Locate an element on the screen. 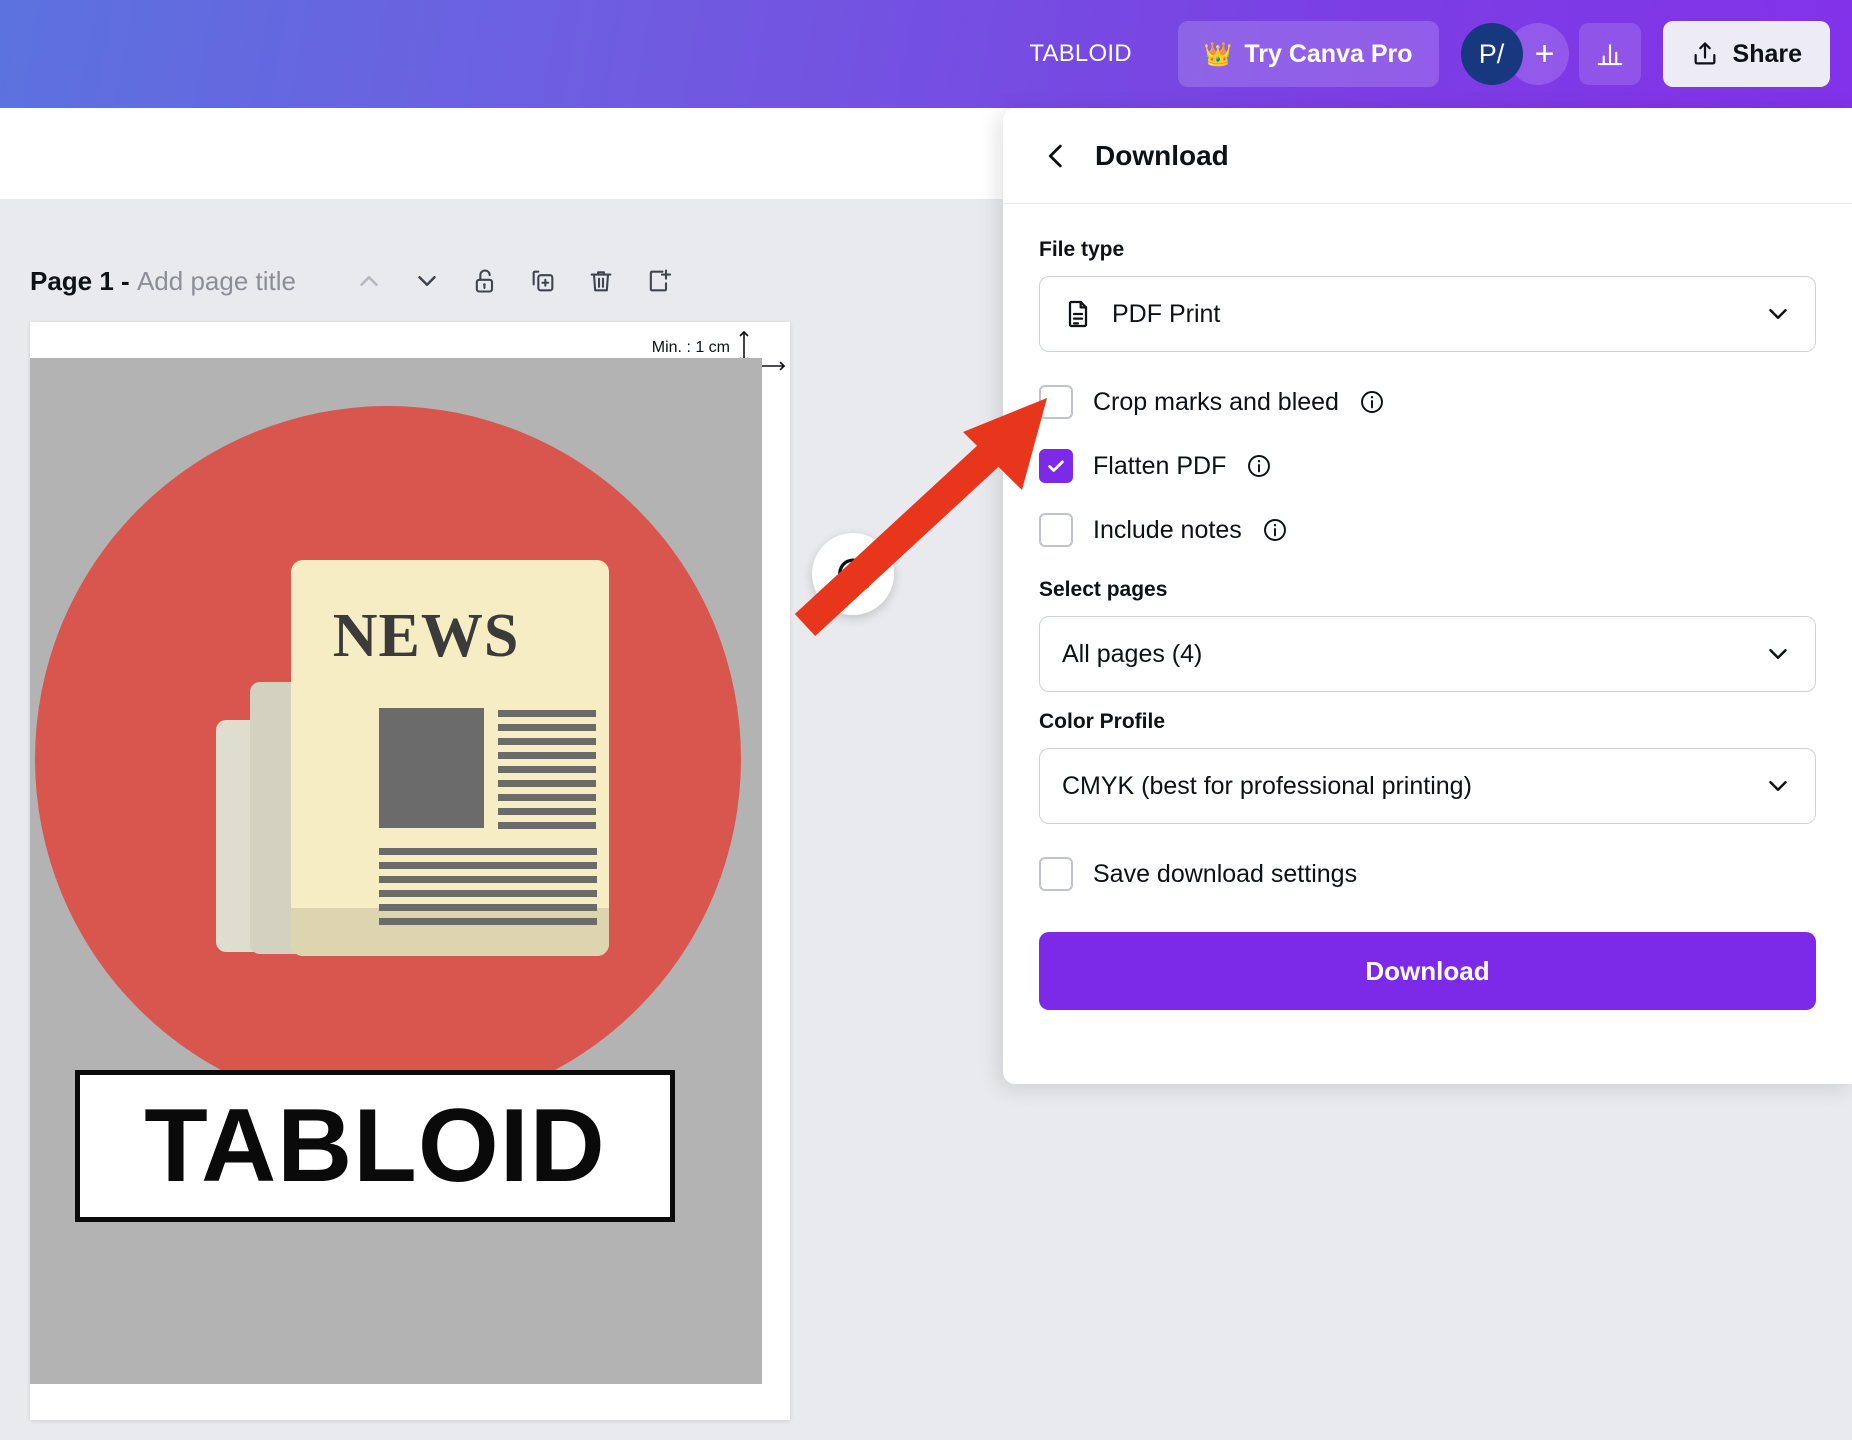 The image size is (1852, 1440). newspaper-photo-block is located at coordinates (431, 768).